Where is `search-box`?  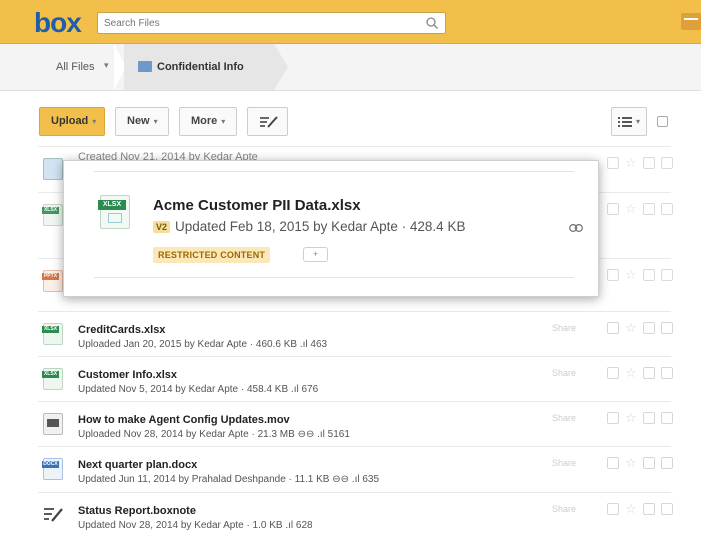
search-box is located at coordinates (271, 23).